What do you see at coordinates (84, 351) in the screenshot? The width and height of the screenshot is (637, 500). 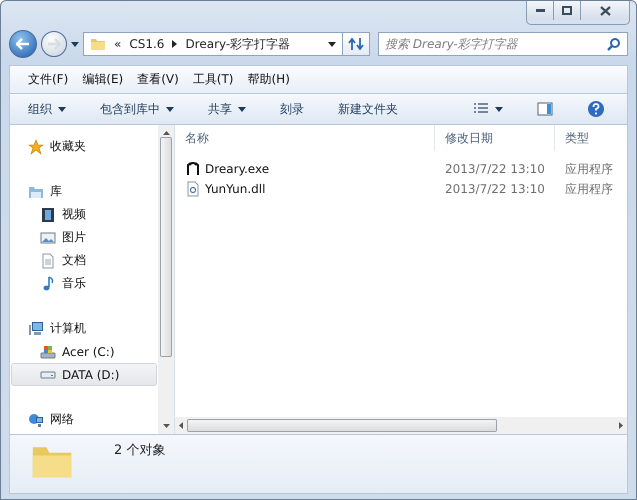 I see `nav-item: Acer (C:)` at bounding box center [84, 351].